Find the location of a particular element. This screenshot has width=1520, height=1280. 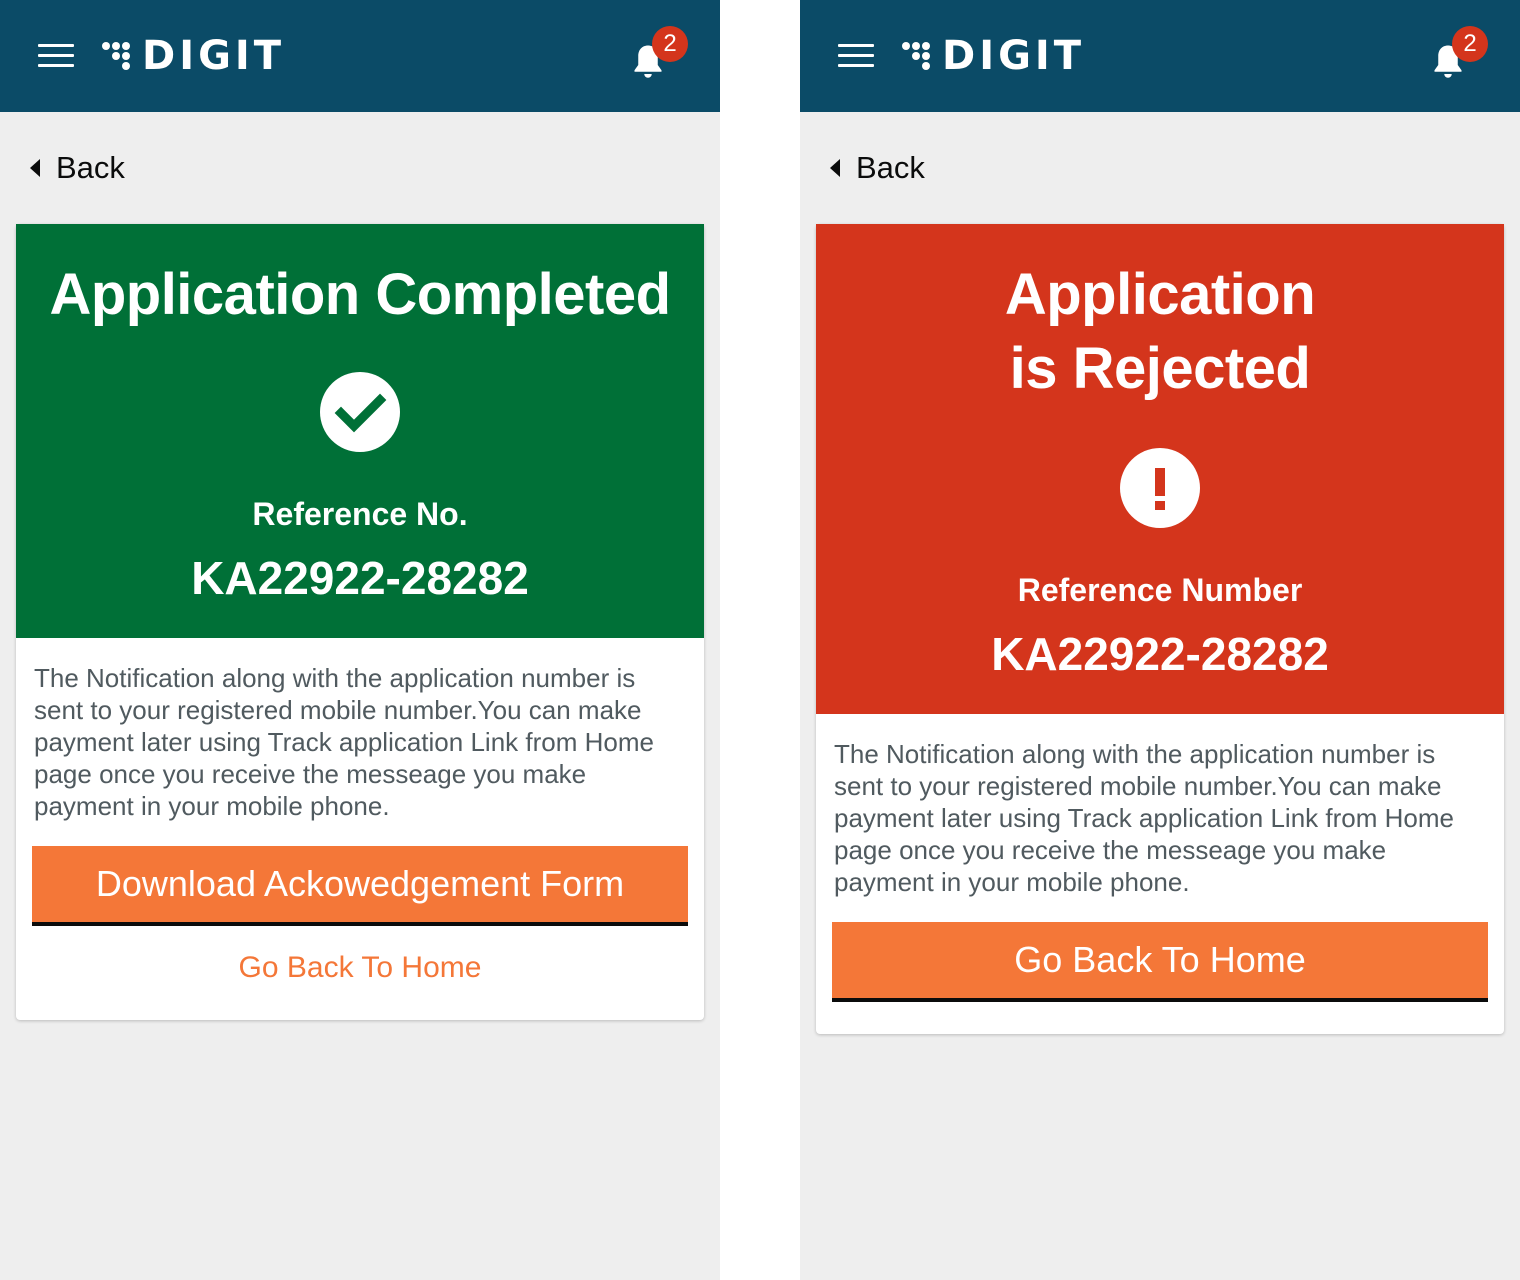

banner-title: Application Completed is located at coordinates (360, 295).